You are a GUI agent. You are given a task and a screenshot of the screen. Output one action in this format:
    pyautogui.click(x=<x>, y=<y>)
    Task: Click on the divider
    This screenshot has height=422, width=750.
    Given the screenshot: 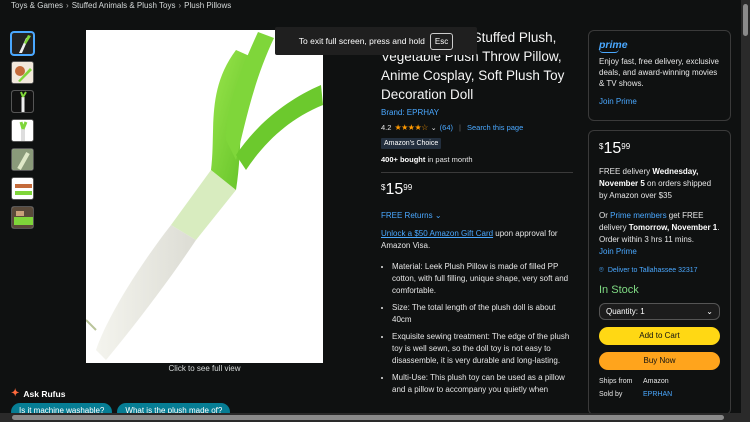 What is the action you would take?
    pyautogui.click(x=477, y=172)
    